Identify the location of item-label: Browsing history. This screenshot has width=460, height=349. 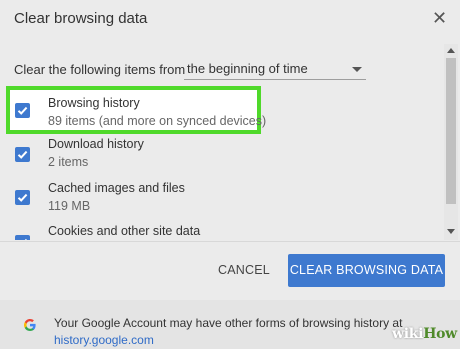
(94, 103).